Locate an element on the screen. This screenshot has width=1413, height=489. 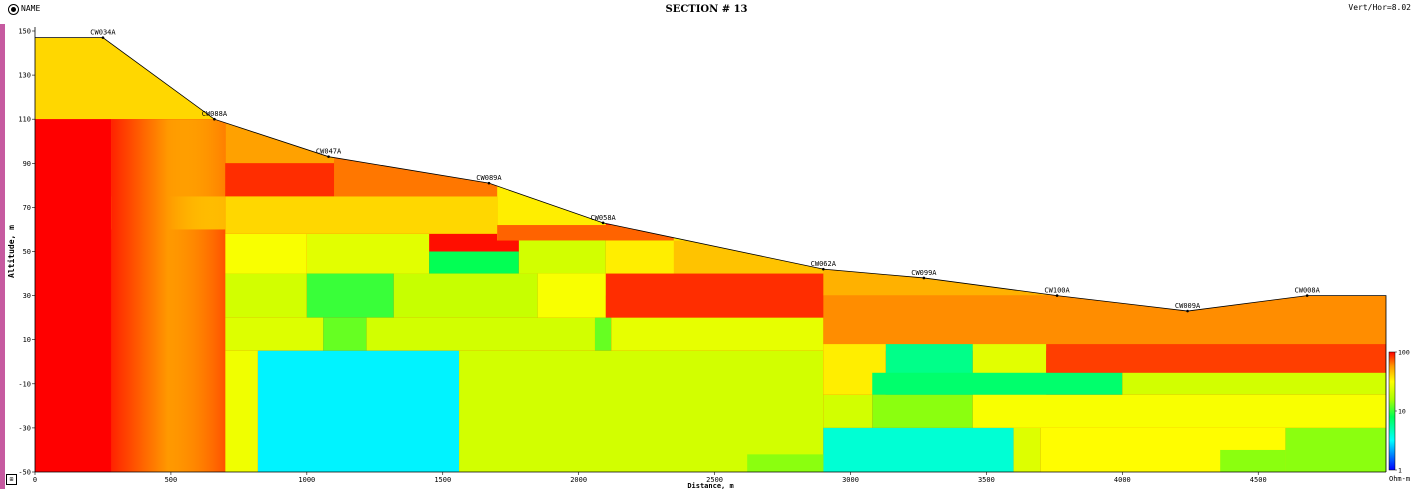
x-tick-label: 3500 is located at coordinates (986, 480).